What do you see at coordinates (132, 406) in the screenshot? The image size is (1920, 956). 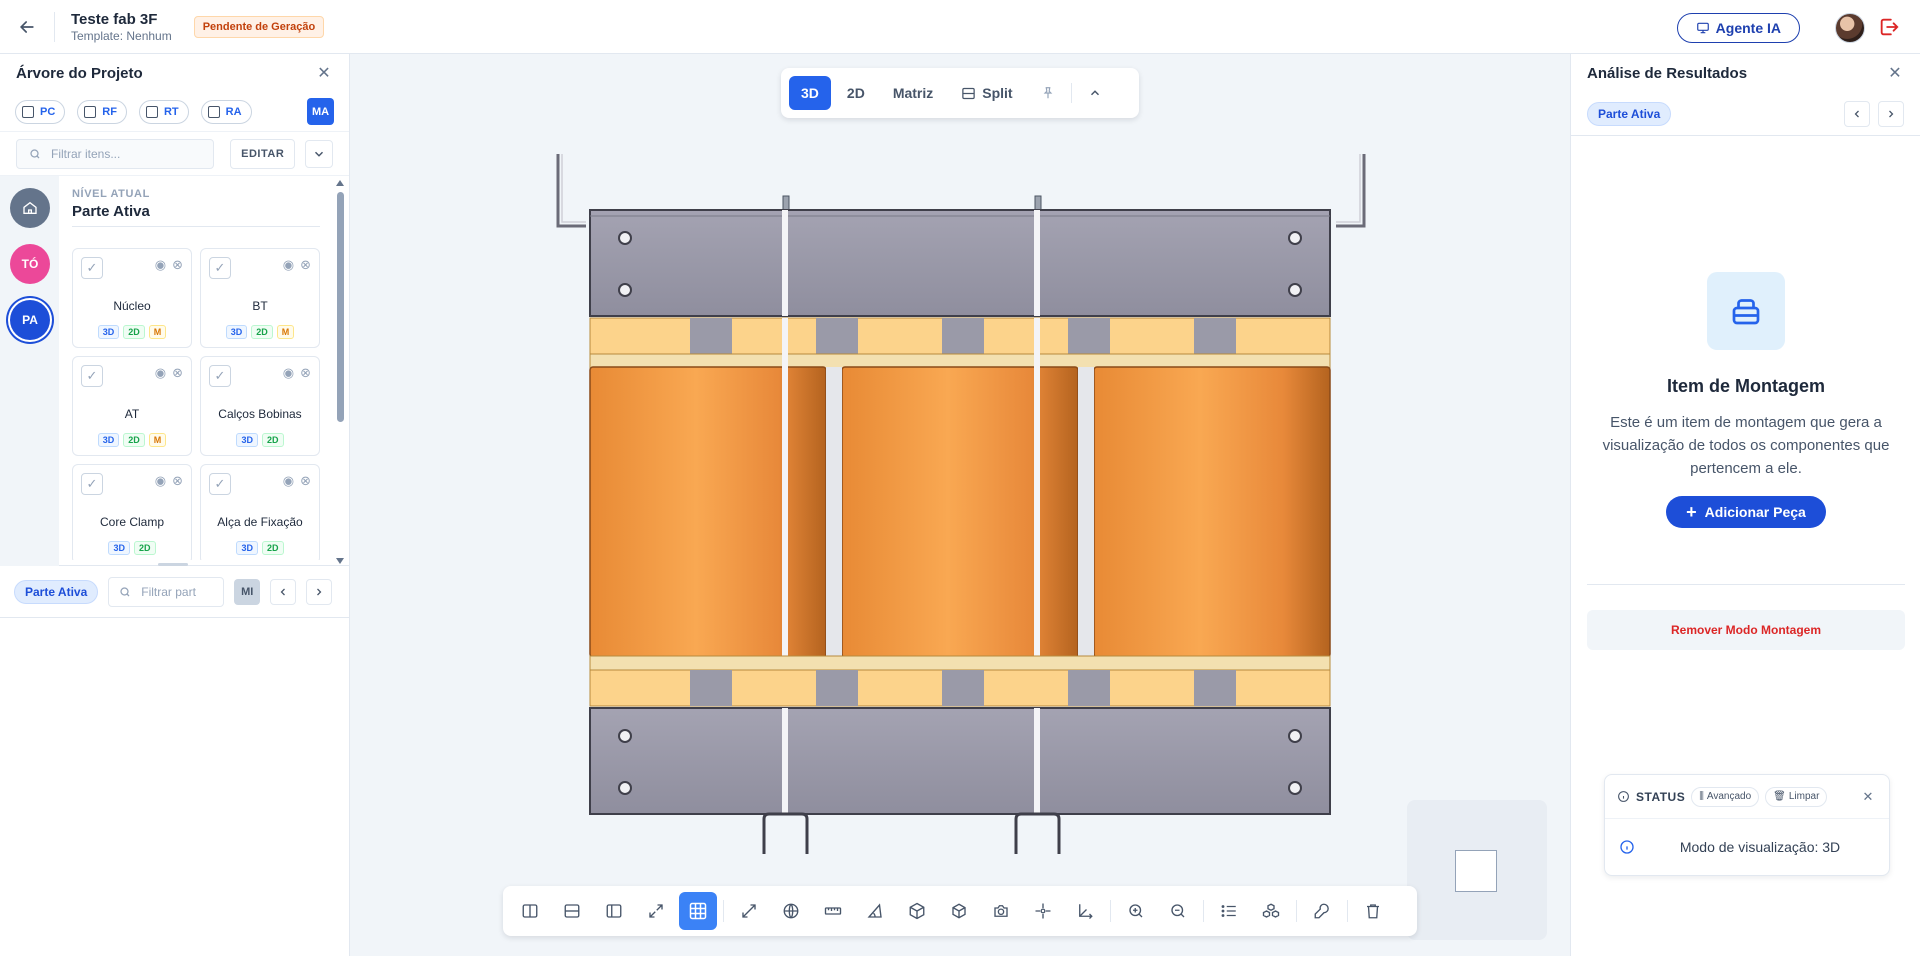 I see `item-card: ✓ ◉ ⊗ AT 3D 2D M` at bounding box center [132, 406].